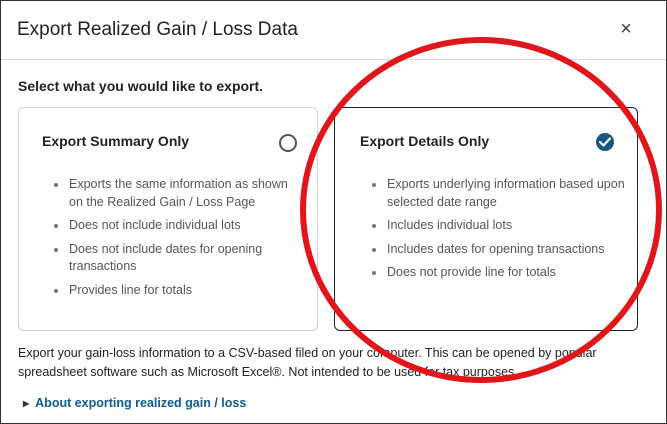  Describe the element at coordinates (176, 291) in the screenshot. I see `list-item: Provides line for totals` at that location.